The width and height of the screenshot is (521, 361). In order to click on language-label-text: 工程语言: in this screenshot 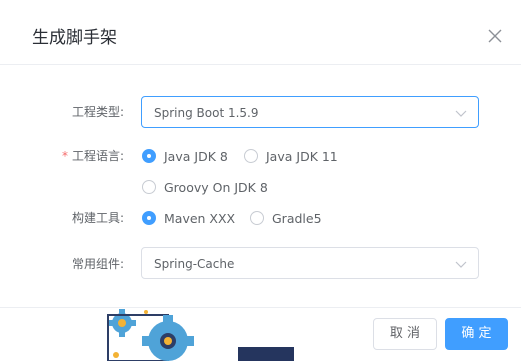, I will do `click(97, 156)`.